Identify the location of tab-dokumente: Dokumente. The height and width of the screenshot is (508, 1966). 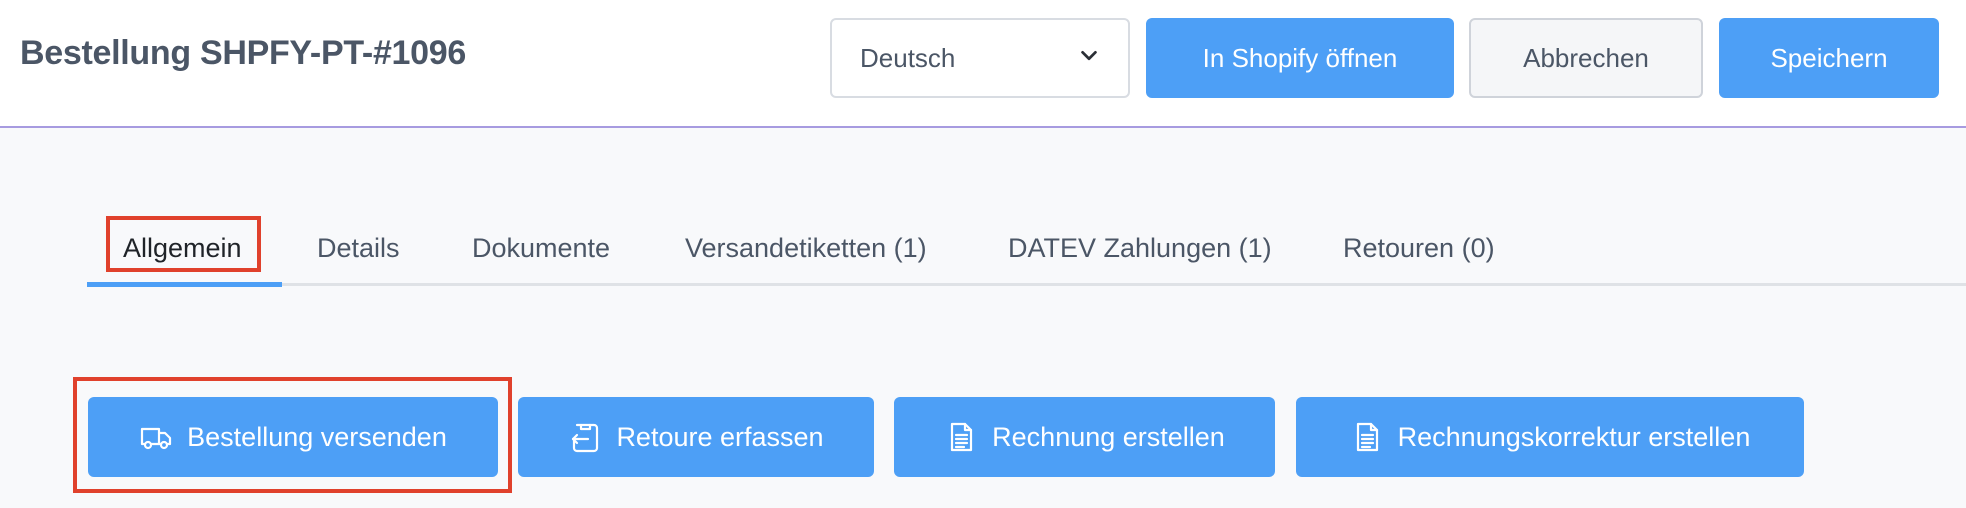
(541, 248).